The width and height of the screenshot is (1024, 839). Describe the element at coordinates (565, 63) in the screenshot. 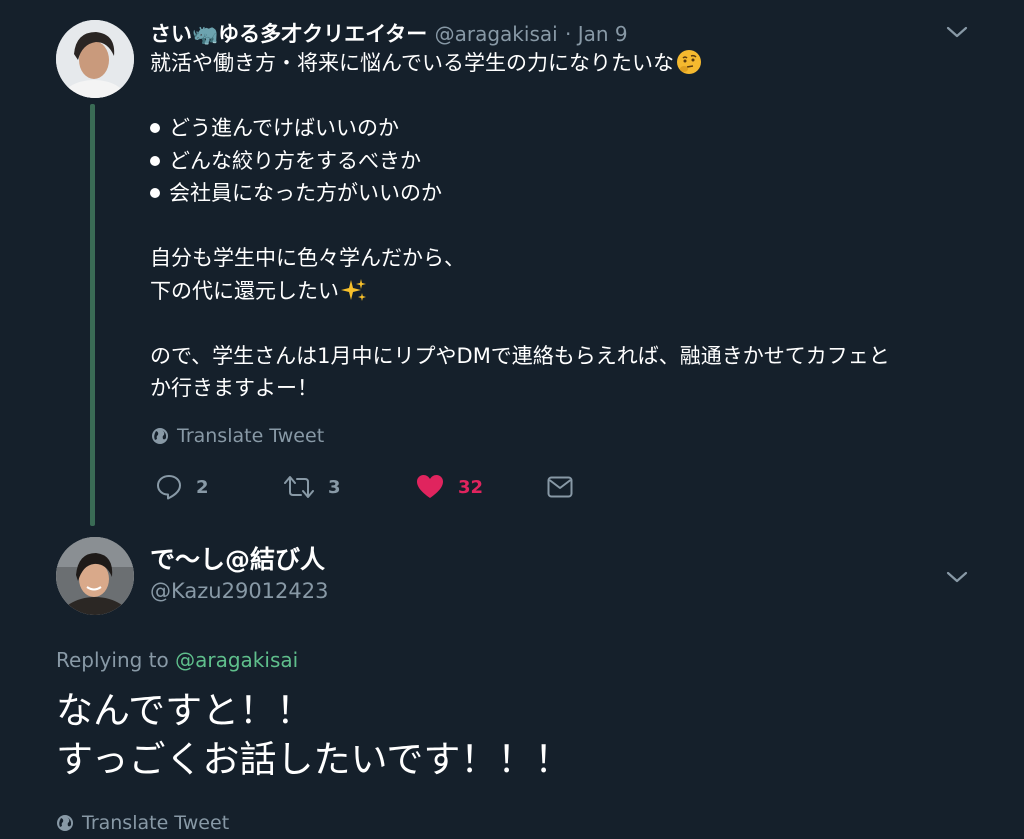

I see `tweet-line: 就活や働き方・将来に悩んでいる学生の力になりたいな` at that location.